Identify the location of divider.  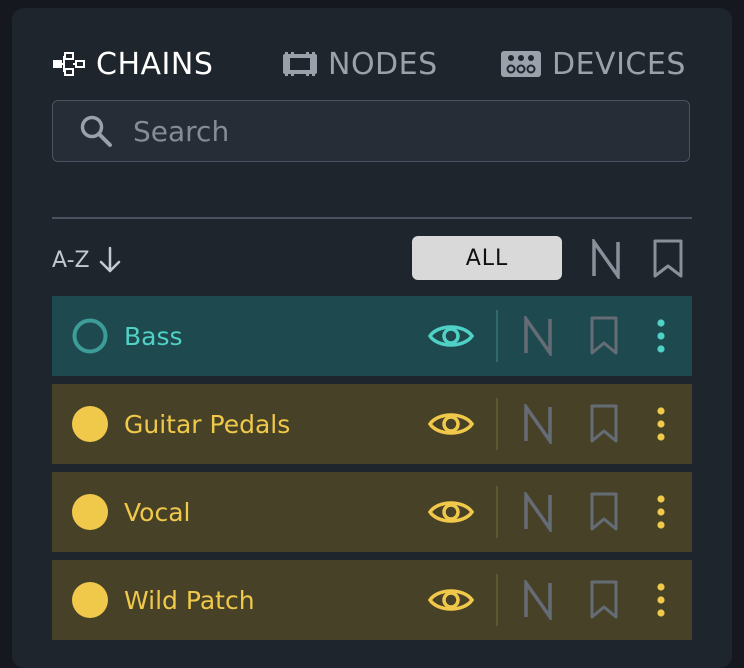
(372, 218).